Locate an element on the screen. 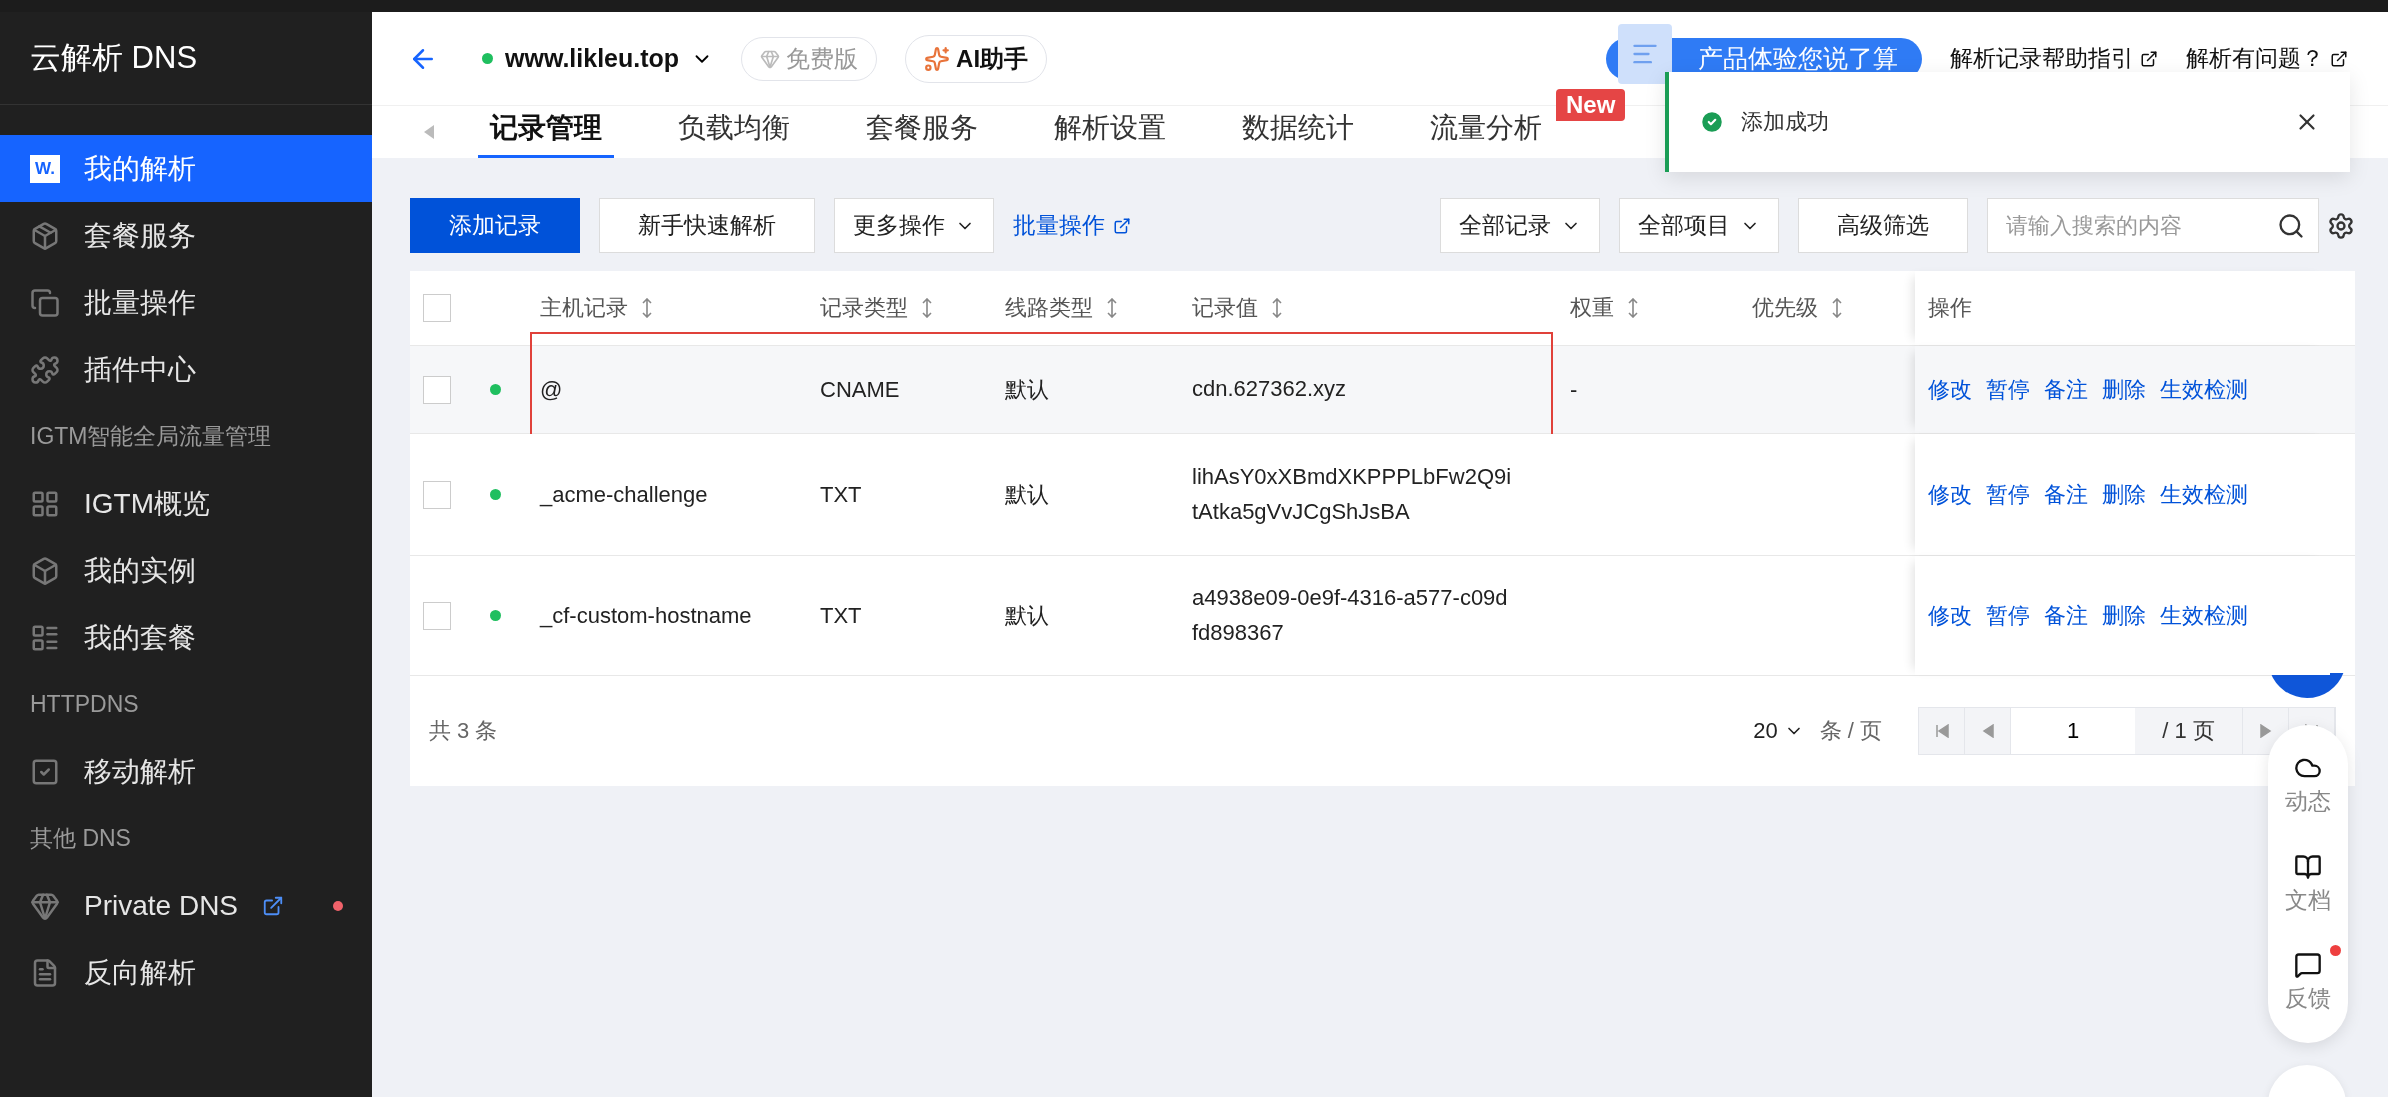  scroll-left-icon is located at coordinates (429, 132).